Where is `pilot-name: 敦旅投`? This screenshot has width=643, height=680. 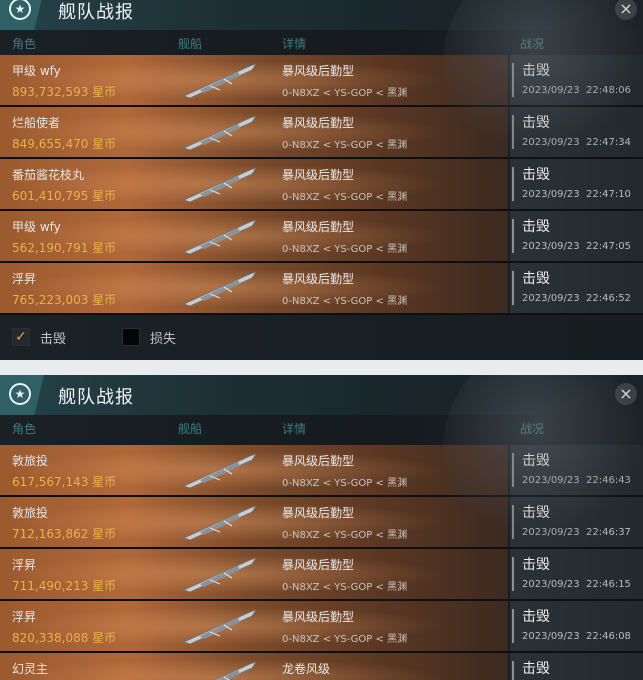
pilot-name: 敦旅投 is located at coordinates (30, 461).